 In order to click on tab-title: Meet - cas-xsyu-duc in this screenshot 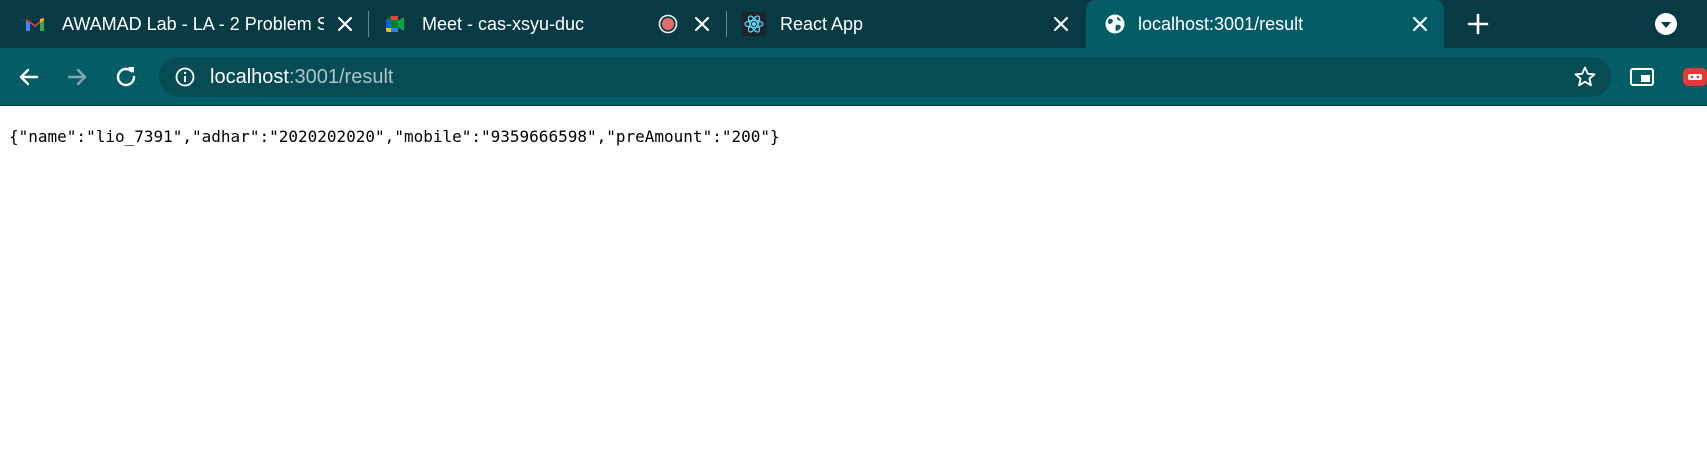, I will do `click(503, 24)`.